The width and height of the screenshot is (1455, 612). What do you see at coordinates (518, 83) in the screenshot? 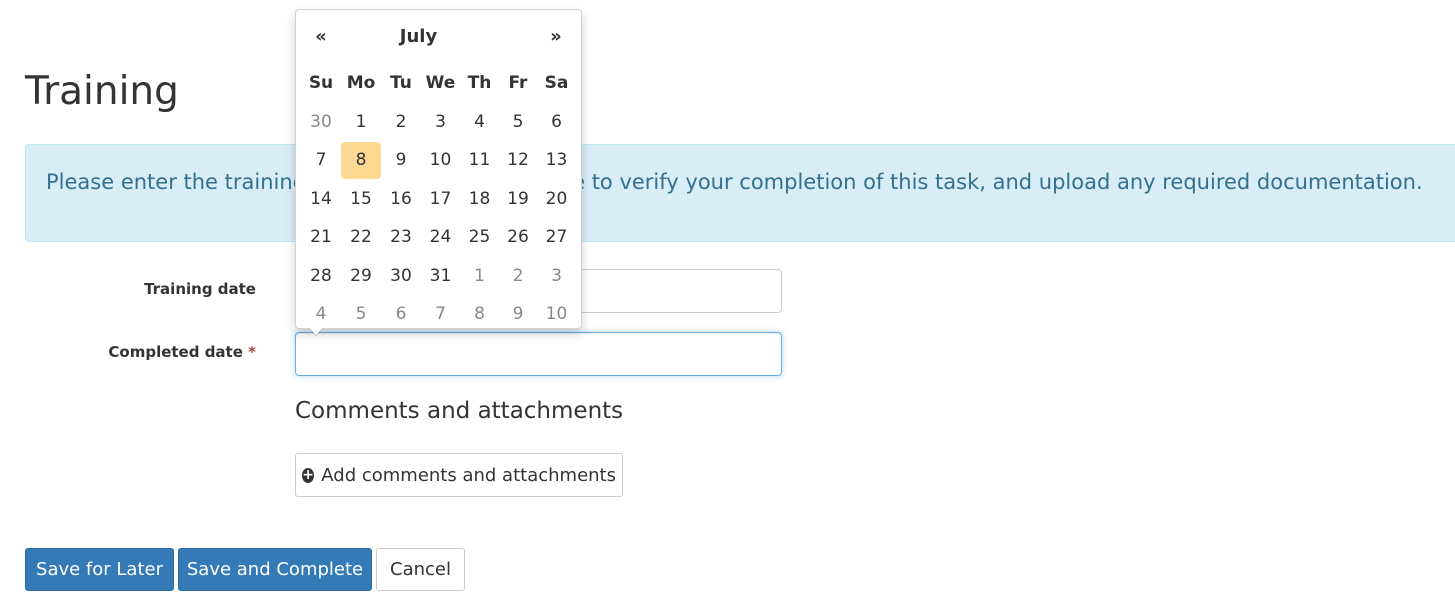
I see `weekday-header: Fr` at bounding box center [518, 83].